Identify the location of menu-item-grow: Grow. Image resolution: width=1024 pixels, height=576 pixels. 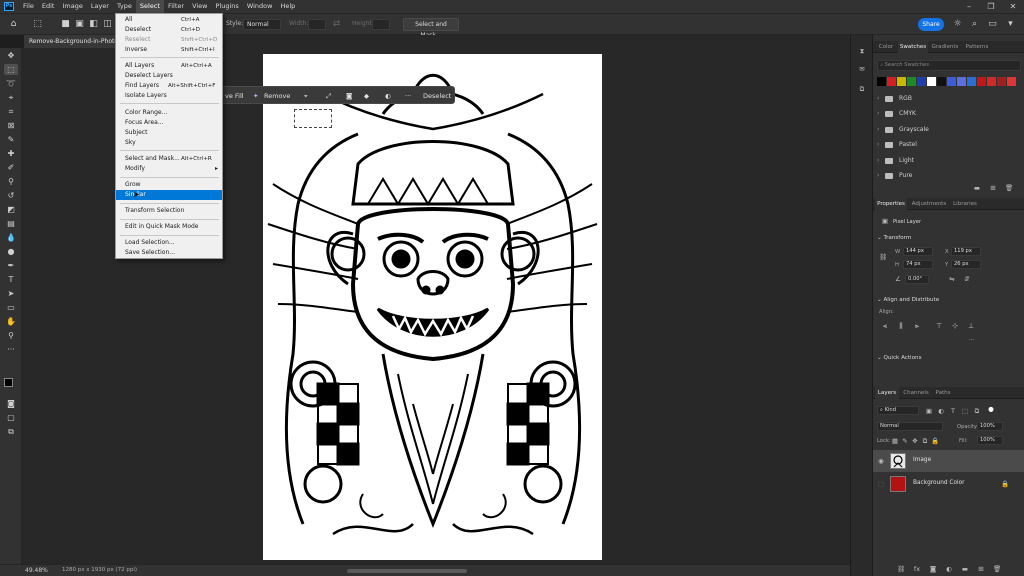
(169, 185).